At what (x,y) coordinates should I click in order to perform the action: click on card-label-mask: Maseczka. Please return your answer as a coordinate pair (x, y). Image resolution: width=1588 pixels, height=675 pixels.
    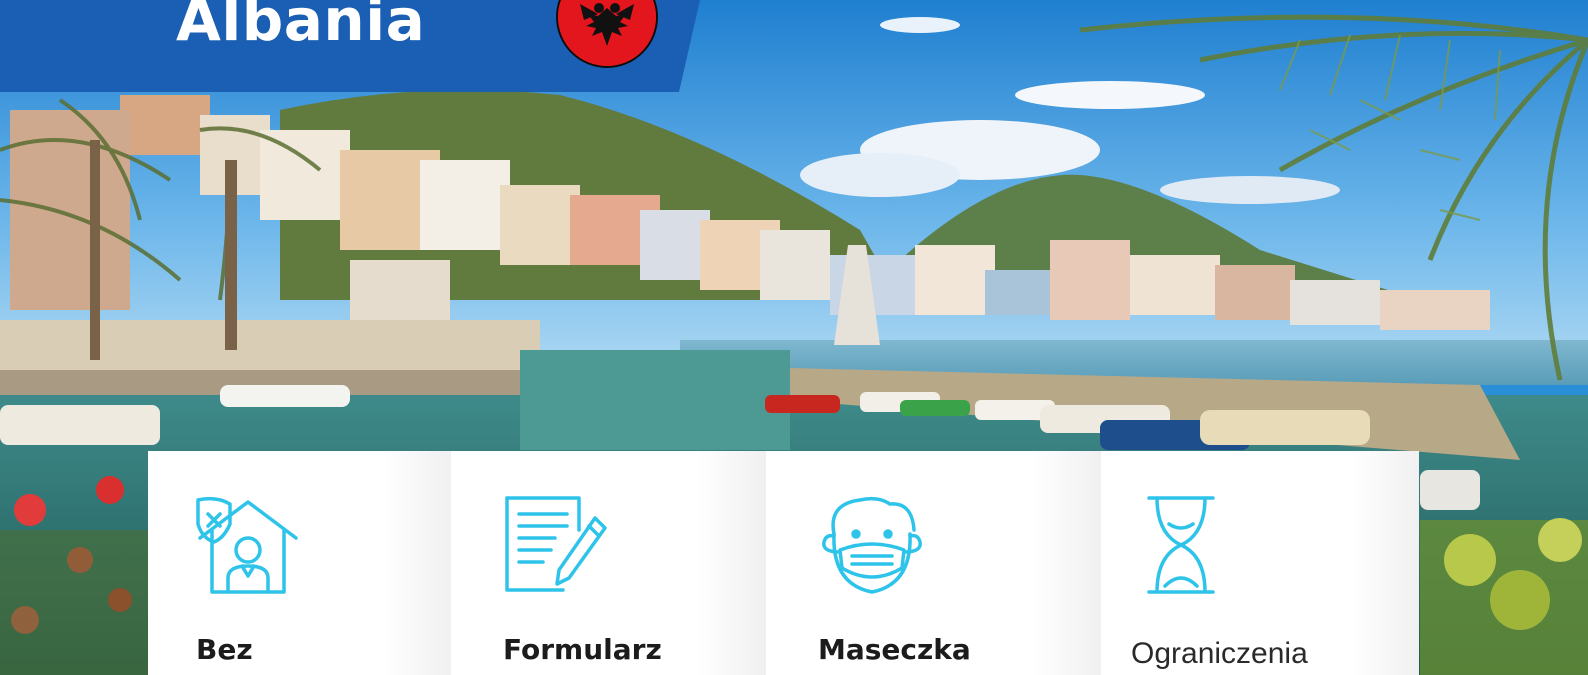
    Looking at the image, I should click on (894, 649).